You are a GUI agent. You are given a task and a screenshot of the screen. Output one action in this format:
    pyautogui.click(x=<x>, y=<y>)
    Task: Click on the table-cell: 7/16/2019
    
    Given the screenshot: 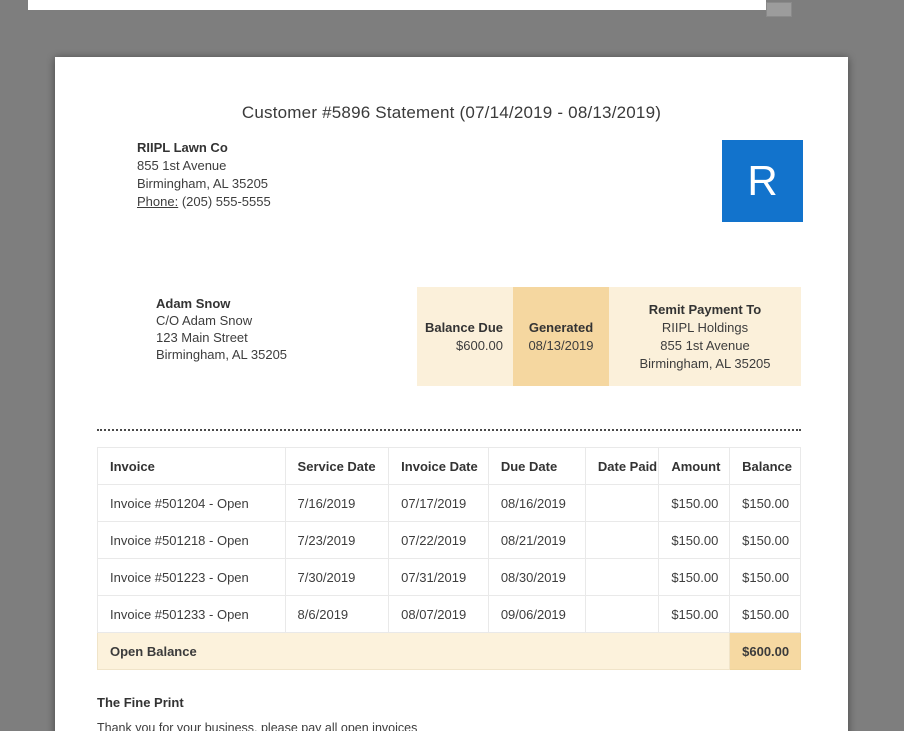 What is the action you would take?
    pyautogui.click(x=337, y=503)
    